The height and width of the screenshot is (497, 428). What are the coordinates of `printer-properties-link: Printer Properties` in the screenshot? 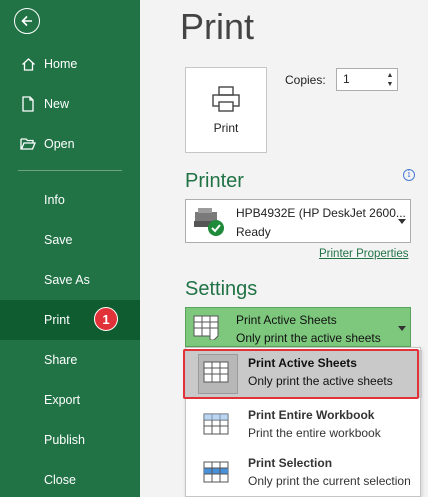 It's located at (363, 254).